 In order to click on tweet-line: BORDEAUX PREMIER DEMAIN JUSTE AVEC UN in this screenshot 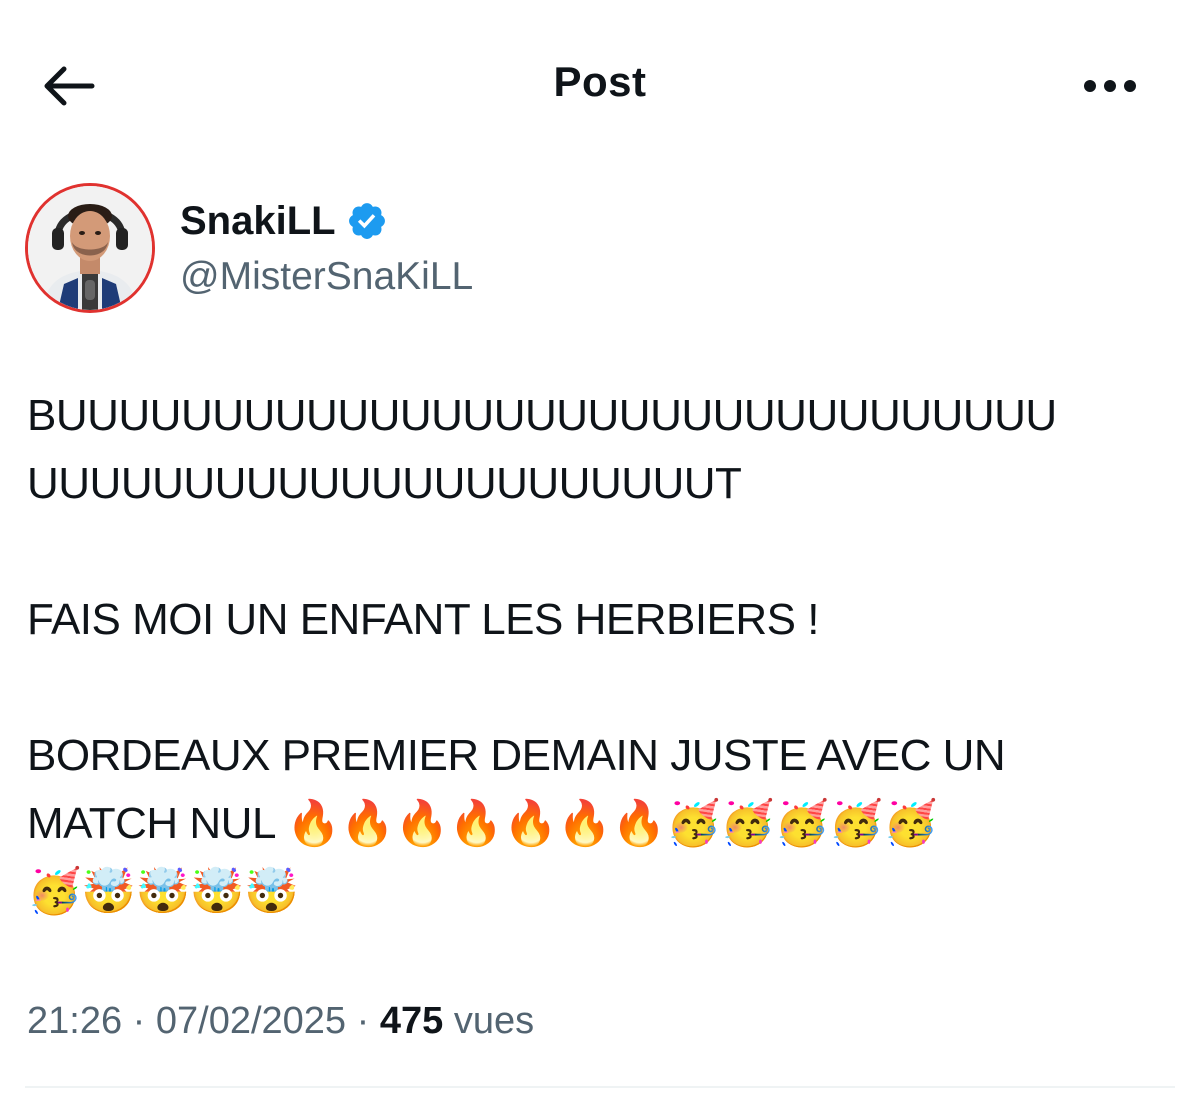, I will do `click(516, 755)`.